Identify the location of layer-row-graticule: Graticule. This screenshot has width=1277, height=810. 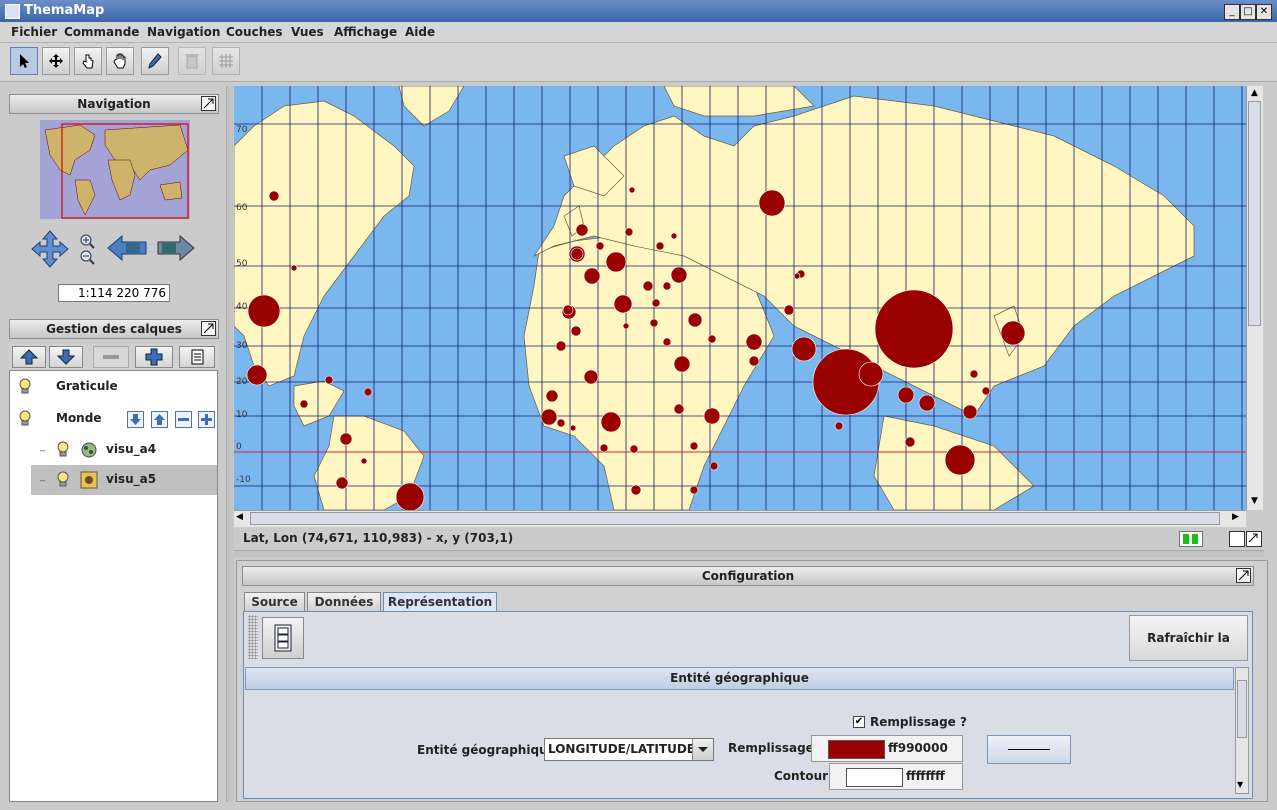
(113, 387).